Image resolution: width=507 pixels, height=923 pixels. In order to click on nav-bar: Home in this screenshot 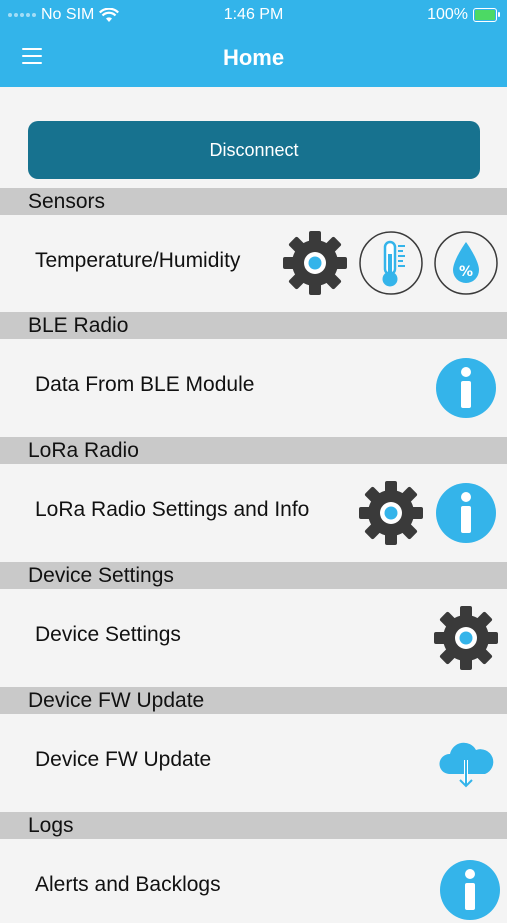, I will do `click(253, 58)`.